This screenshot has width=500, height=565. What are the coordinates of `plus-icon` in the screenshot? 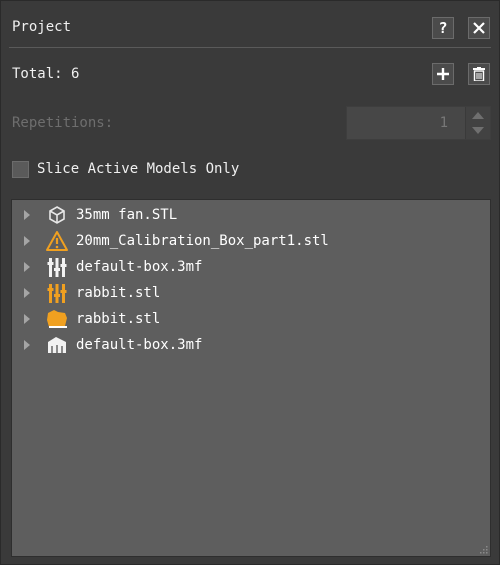 It's located at (443, 74).